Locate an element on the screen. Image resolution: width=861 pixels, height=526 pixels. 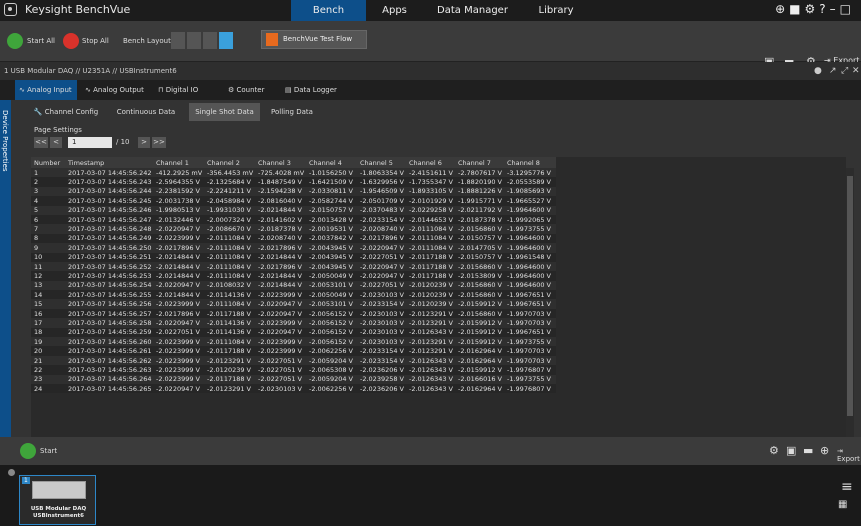
table-cell: -2.0211792 V is located at coordinates (479, 210).